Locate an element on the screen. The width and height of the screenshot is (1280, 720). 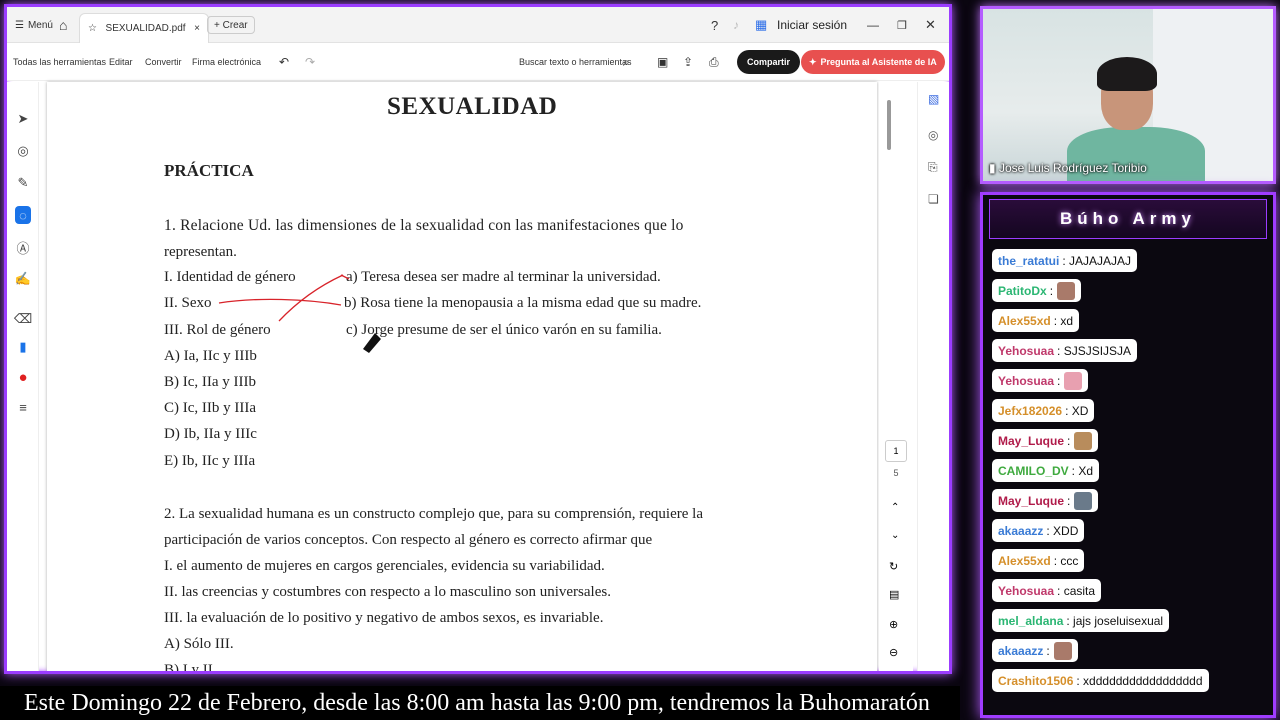
chat-message: PatitoDx: is located at coordinates (1037, 290).